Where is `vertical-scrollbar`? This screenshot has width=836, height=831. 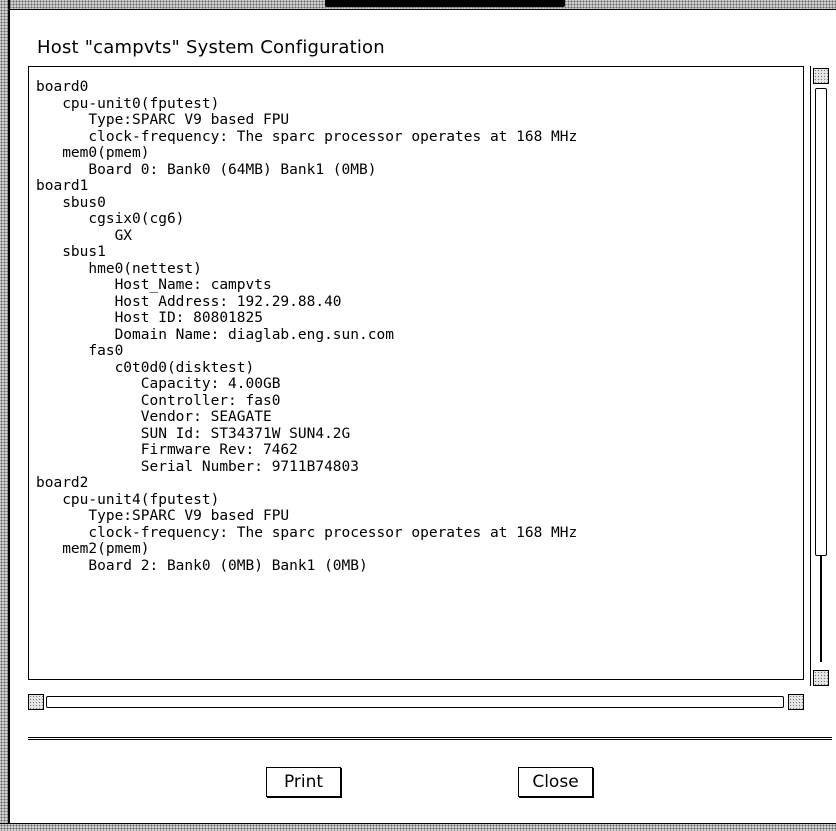 vertical-scrollbar is located at coordinates (820, 376).